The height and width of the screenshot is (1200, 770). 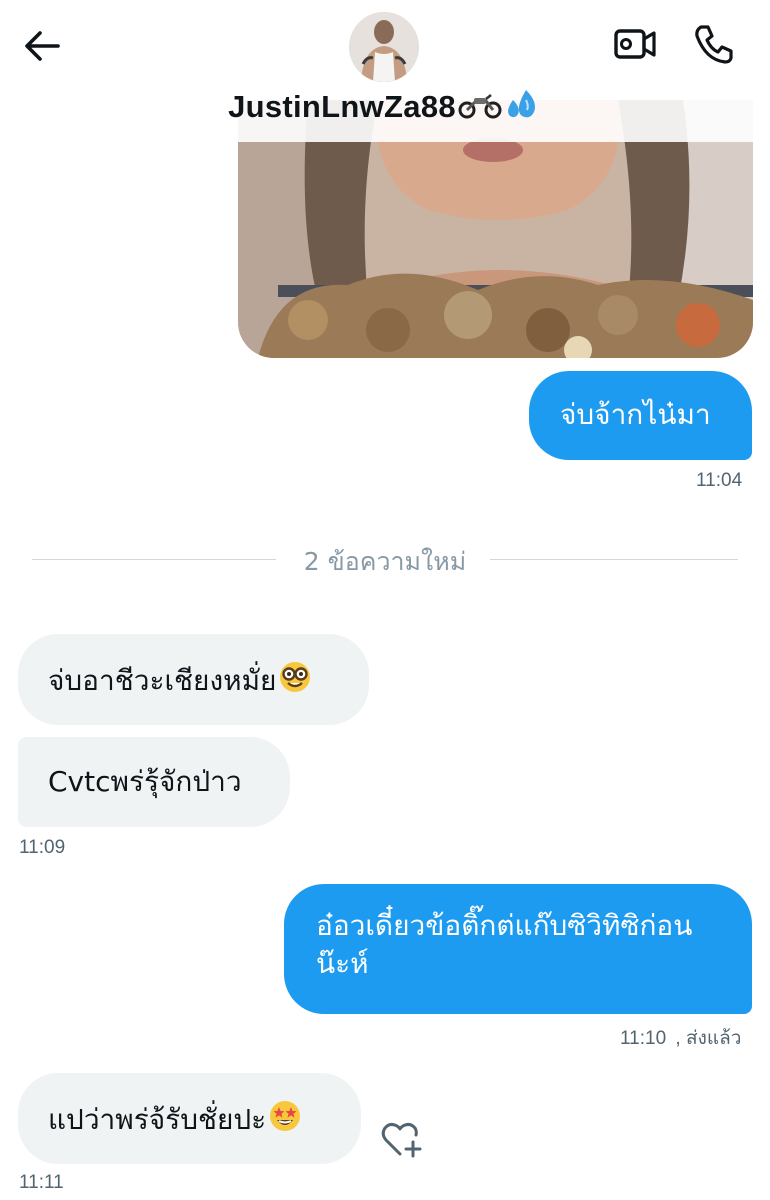 I want to click on message-timestamp: 11:09, so click(x=42, y=847).